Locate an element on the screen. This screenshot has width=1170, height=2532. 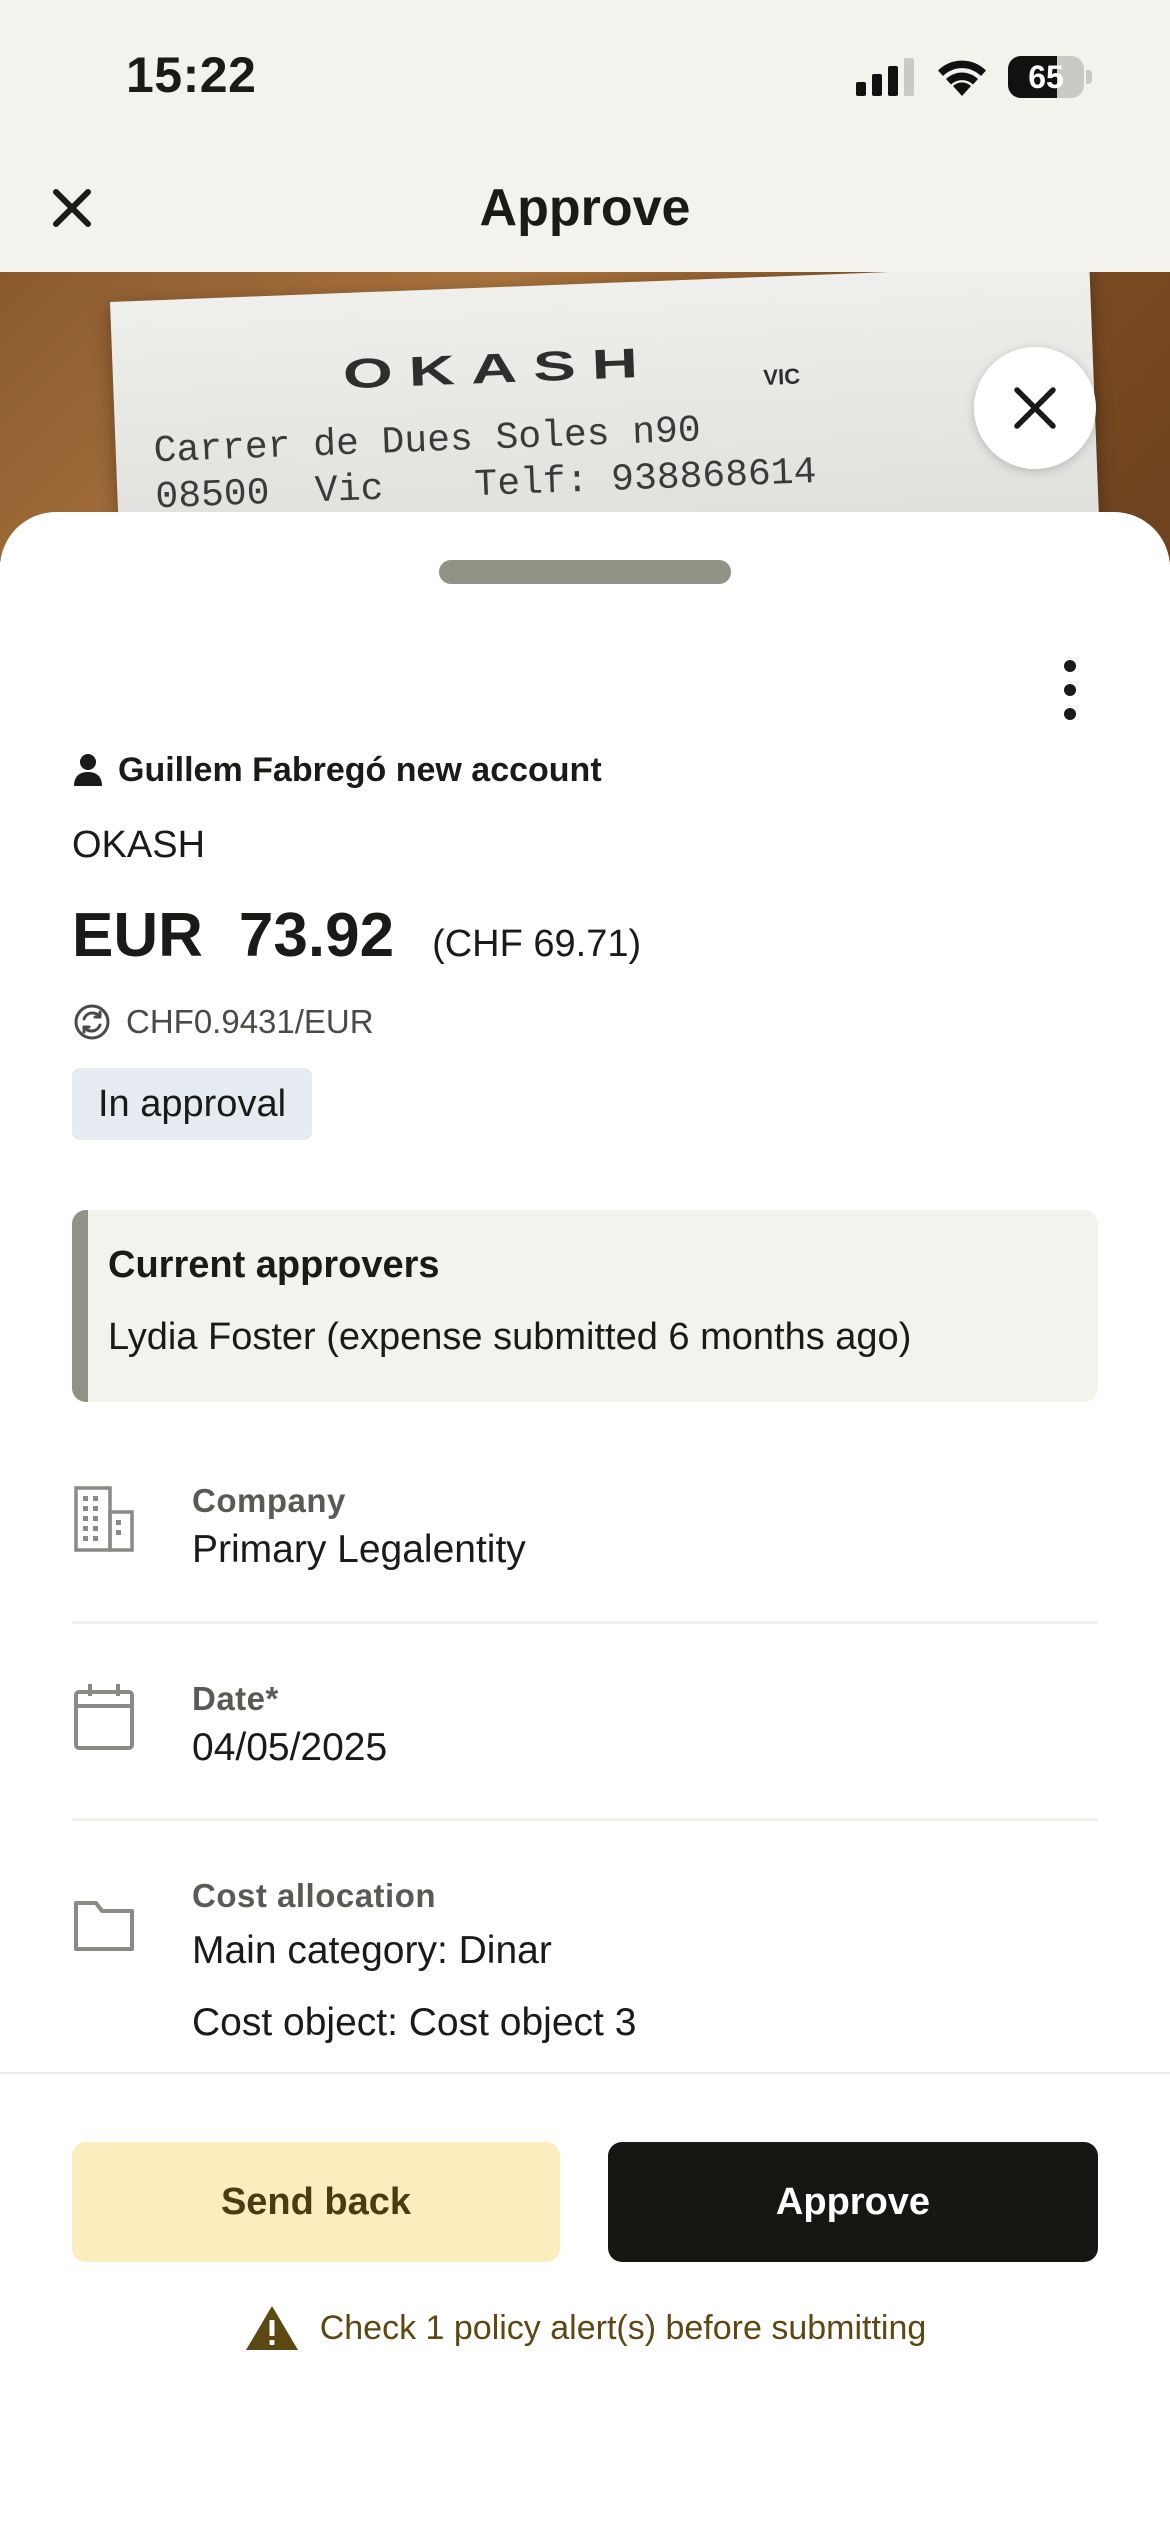
approve-button: Approve is located at coordinates (853, 2202).